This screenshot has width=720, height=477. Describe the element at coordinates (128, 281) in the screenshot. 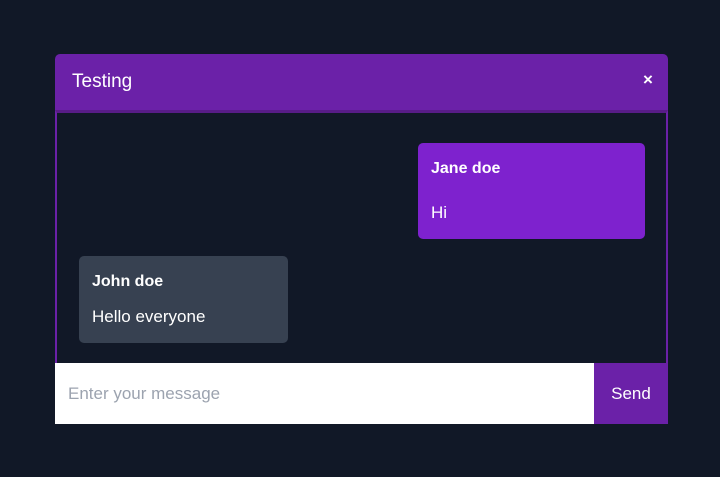

I see `message-author: John doe` at that location.